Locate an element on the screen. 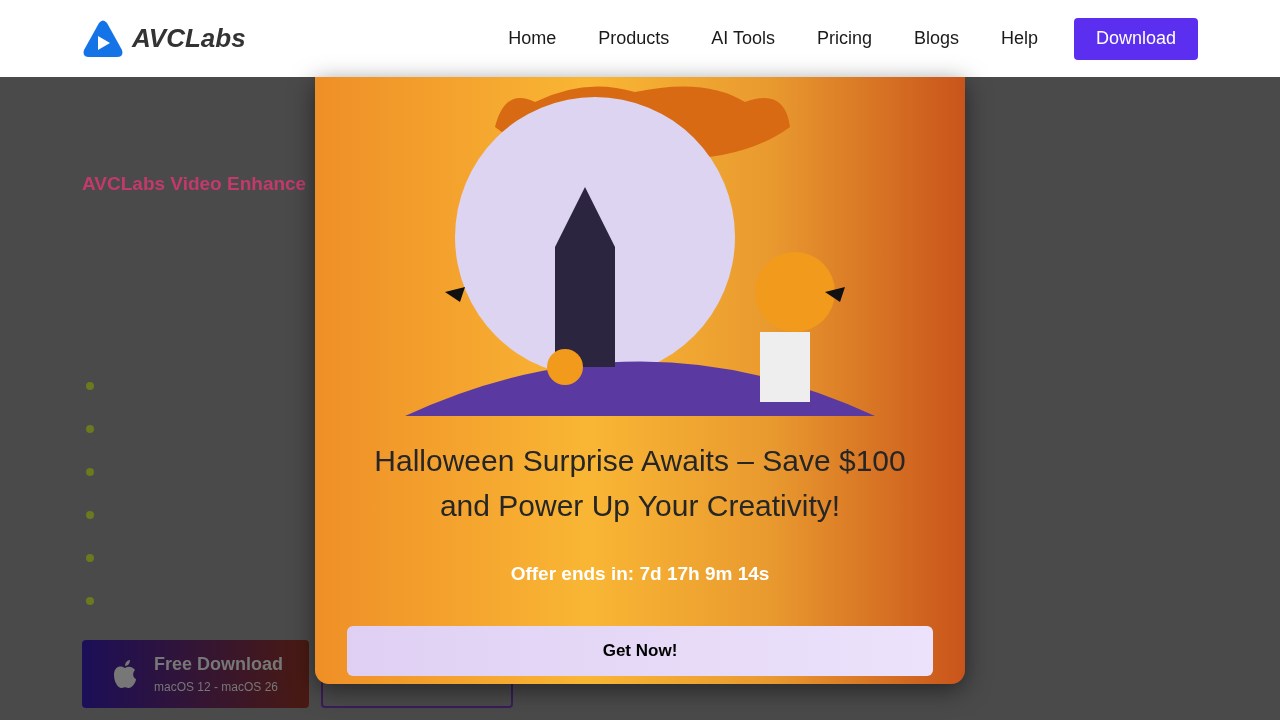  nav-link: Pricing is located at coordinates (844, 38).